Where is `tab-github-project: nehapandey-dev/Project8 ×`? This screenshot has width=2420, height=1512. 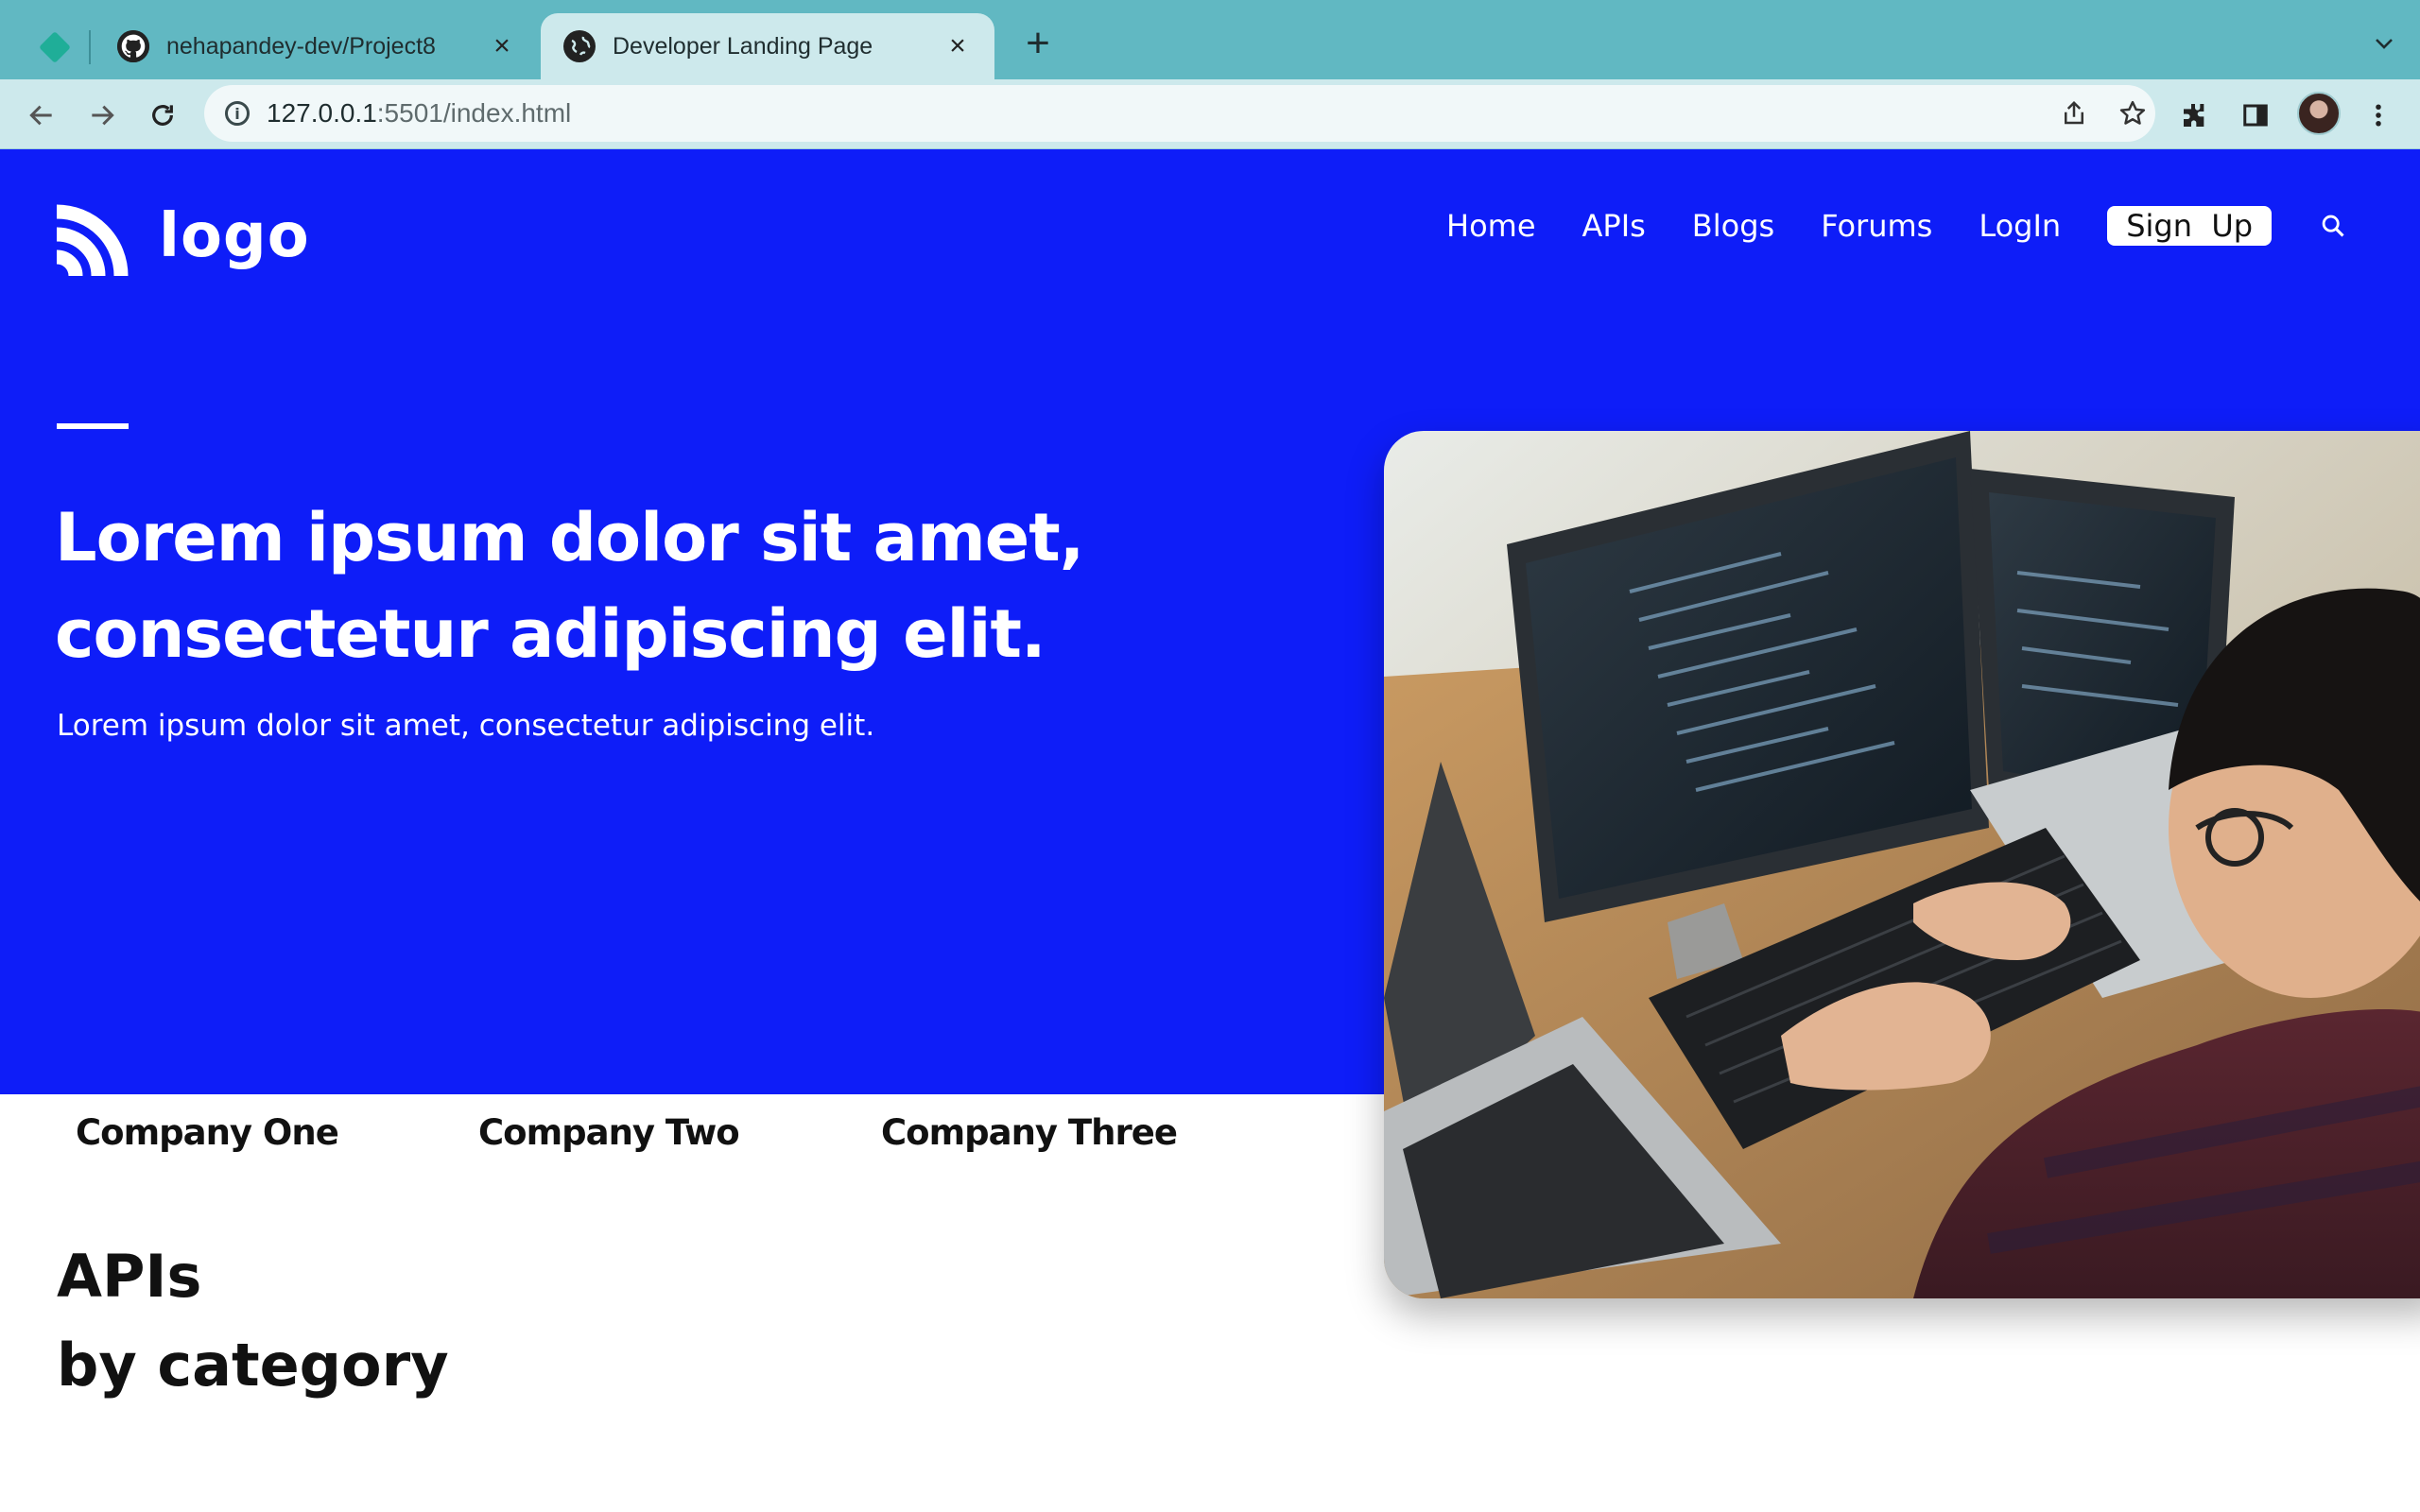
tab-github-project: nehapandey-dev/Project8 × is located at coordinates (317, 46).